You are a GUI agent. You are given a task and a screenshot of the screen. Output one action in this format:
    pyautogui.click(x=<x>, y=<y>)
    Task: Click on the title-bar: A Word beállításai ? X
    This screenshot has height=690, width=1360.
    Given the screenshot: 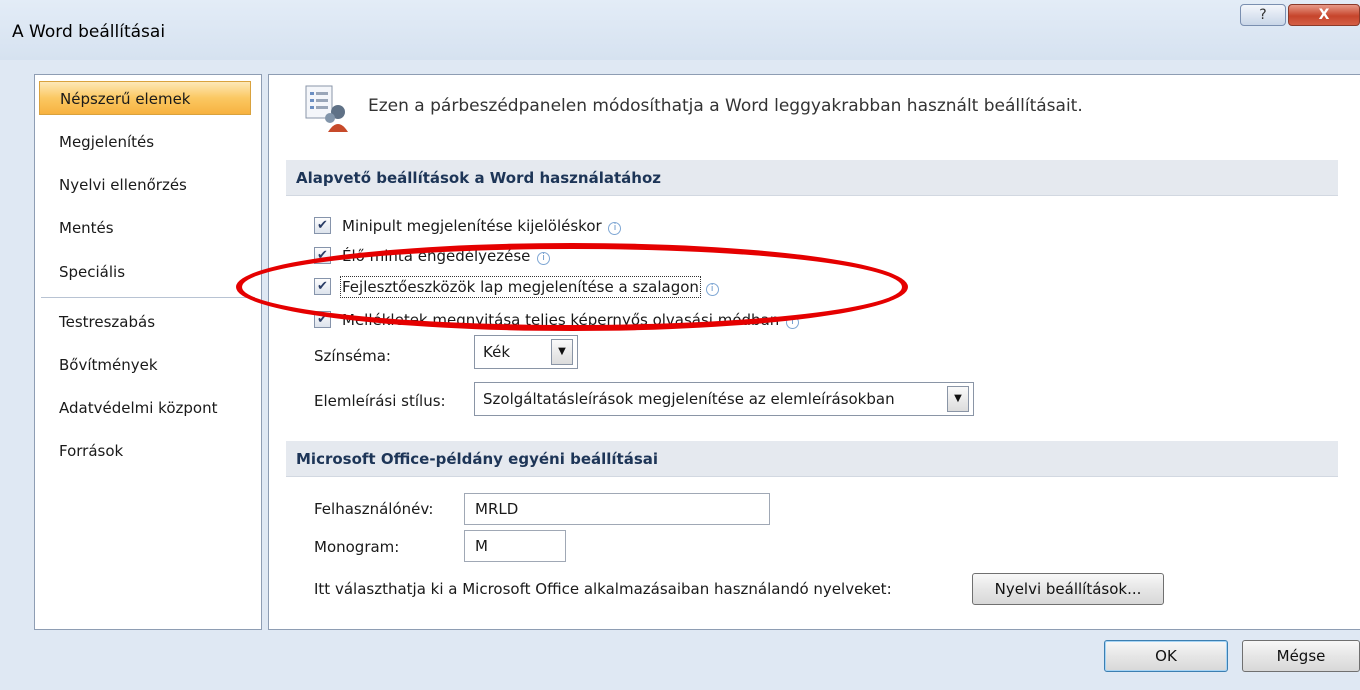 What is the action you would take?
    pyautogui.click(x=680, y=30)
    